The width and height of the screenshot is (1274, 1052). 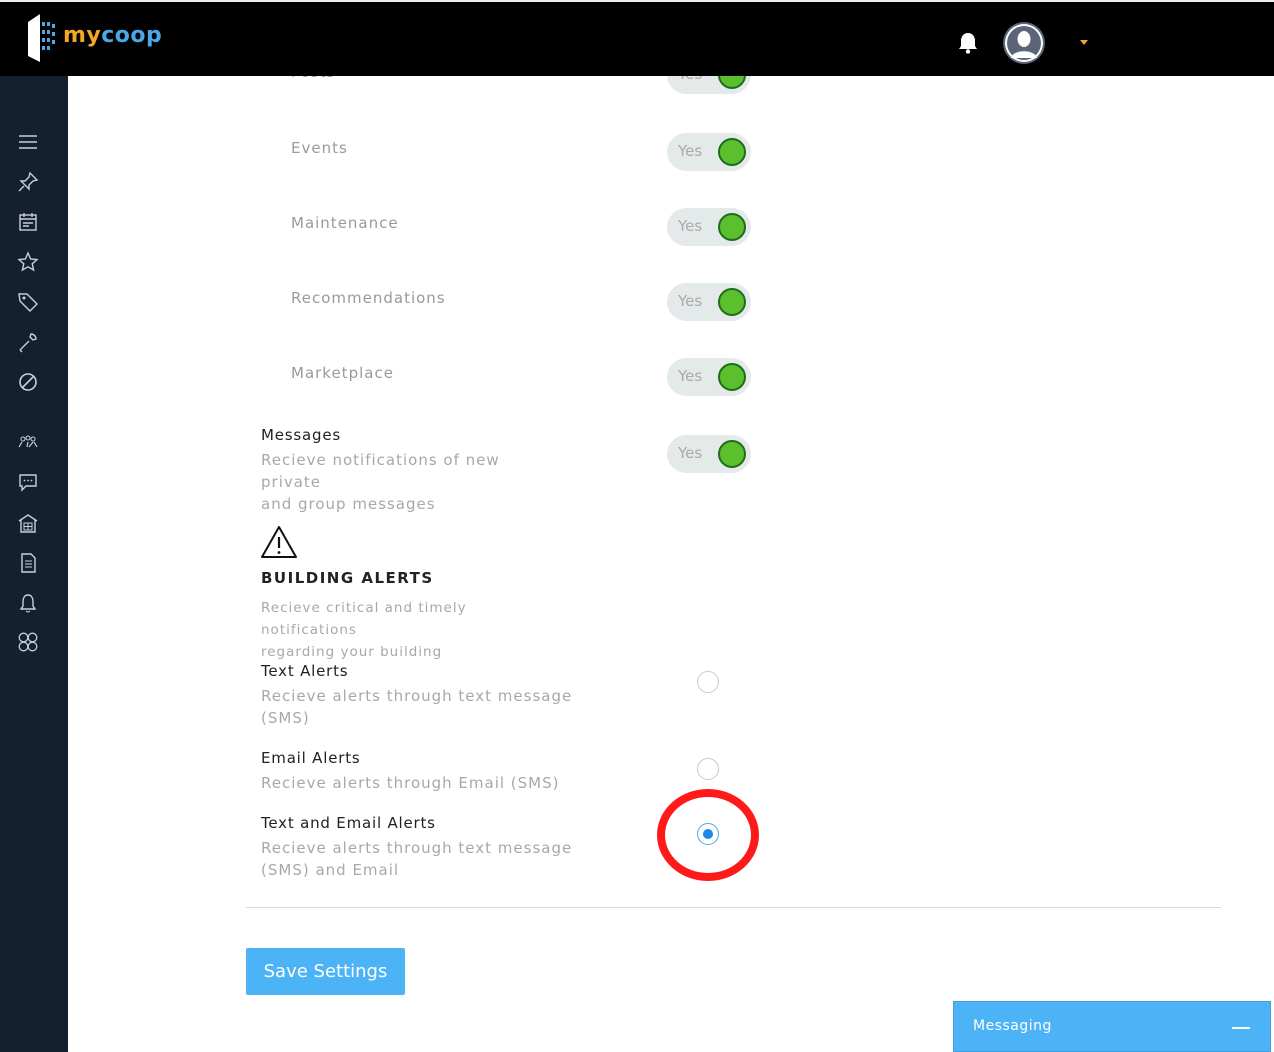 I want to click on email-alerts-title: Email Alerts, so click(x=311, y=758).